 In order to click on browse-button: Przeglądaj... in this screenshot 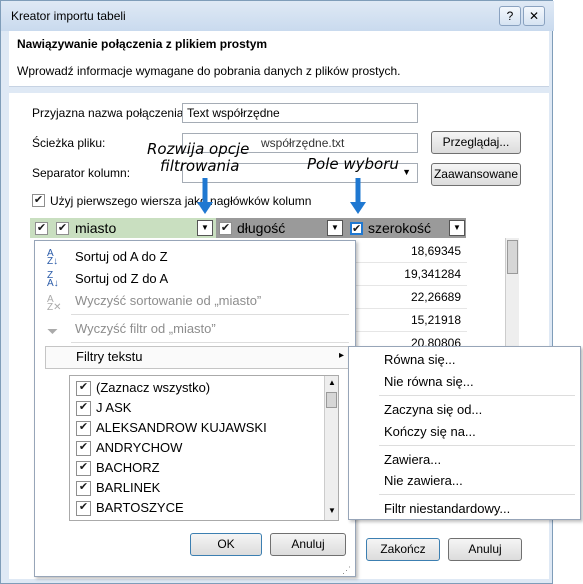, I will do `click(476, 142)`.